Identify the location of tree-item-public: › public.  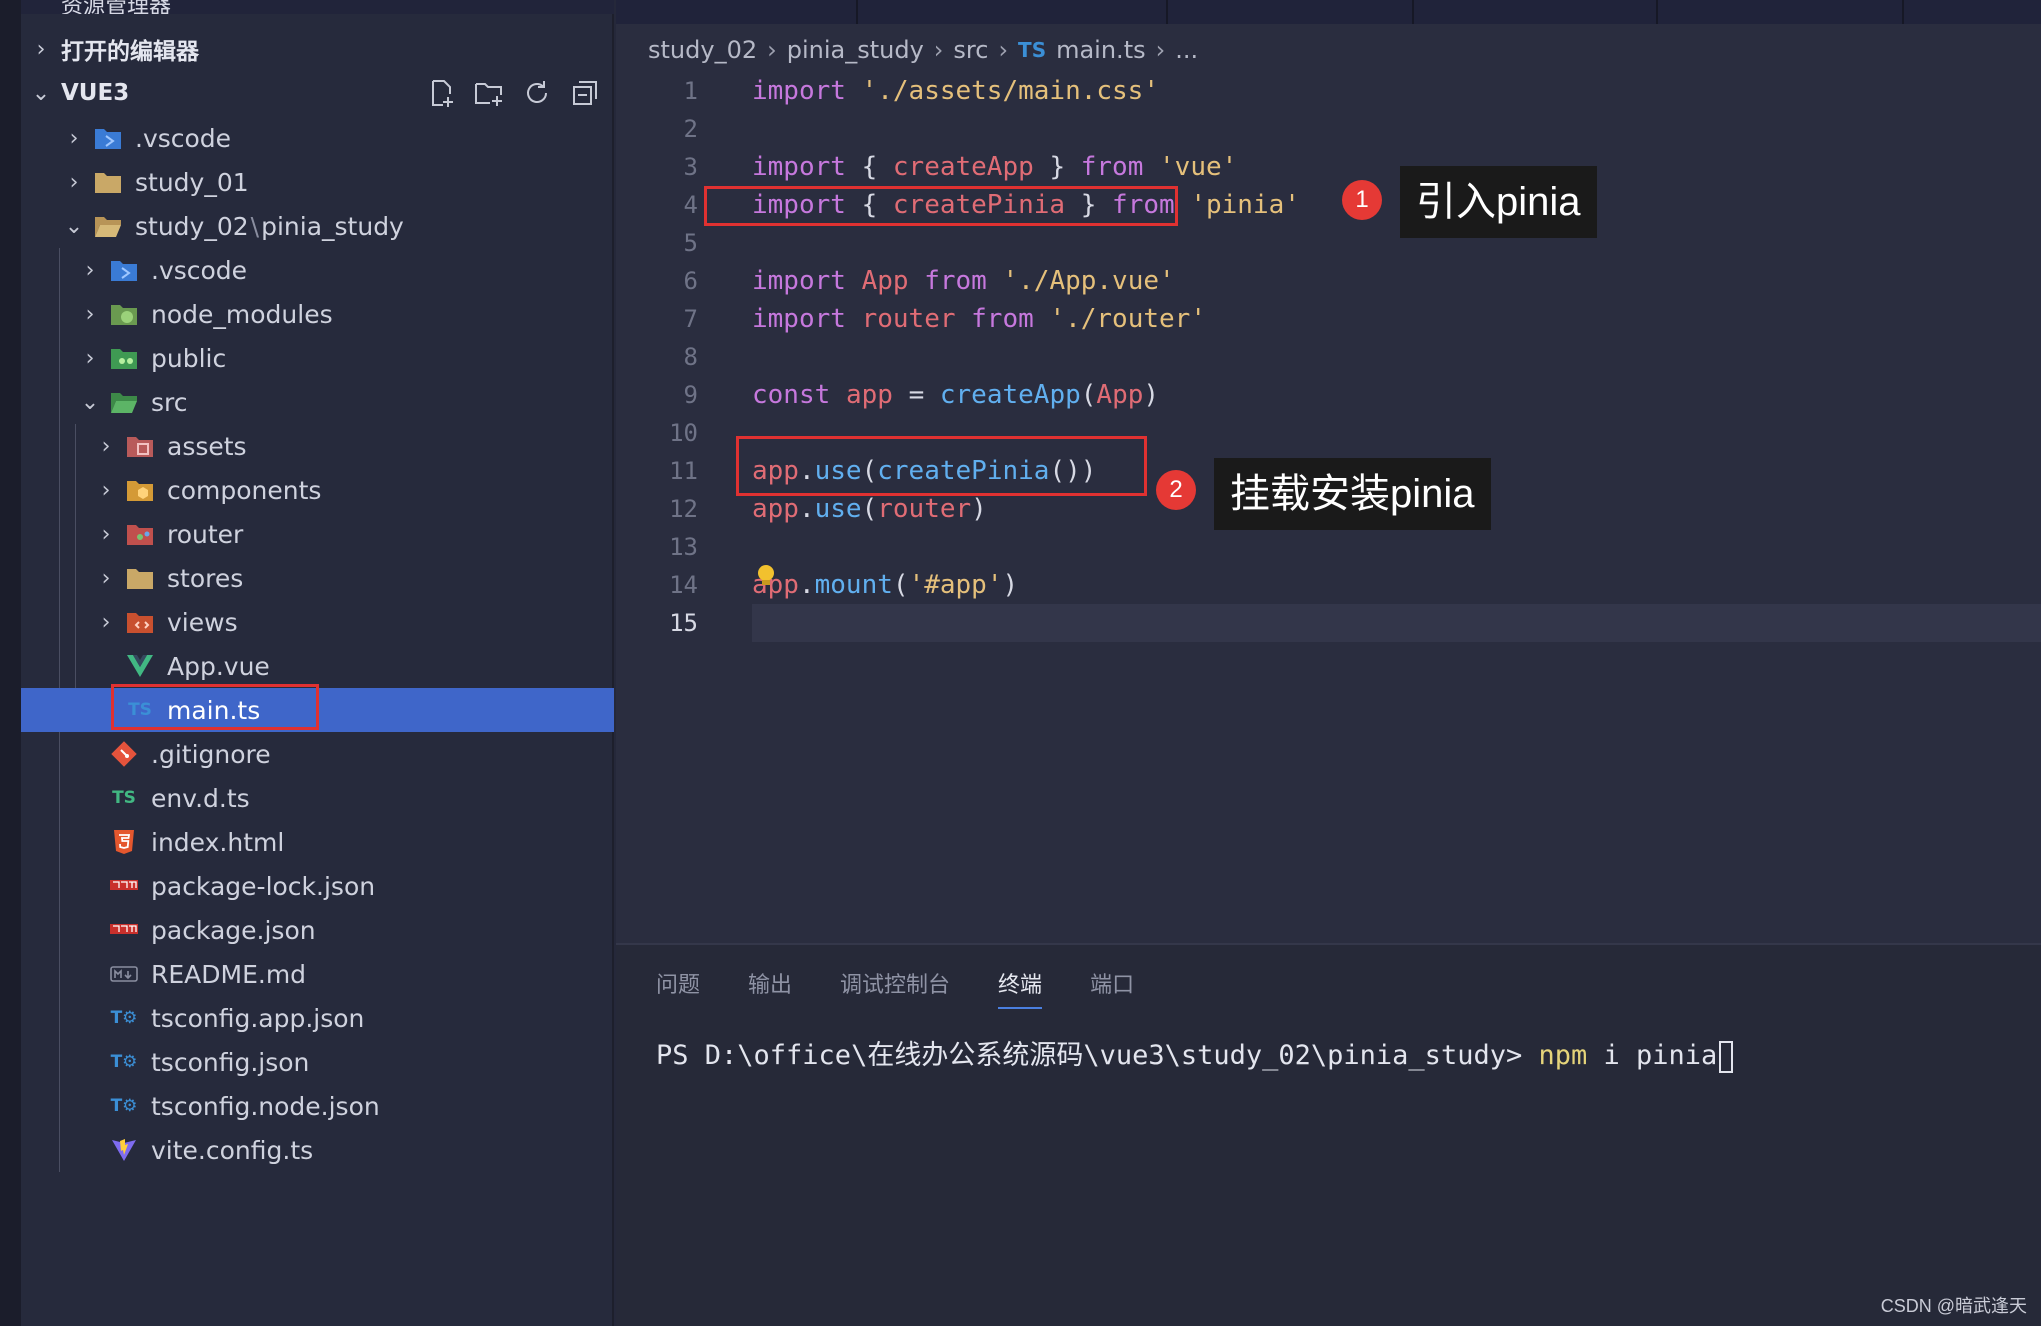
(317, 358).